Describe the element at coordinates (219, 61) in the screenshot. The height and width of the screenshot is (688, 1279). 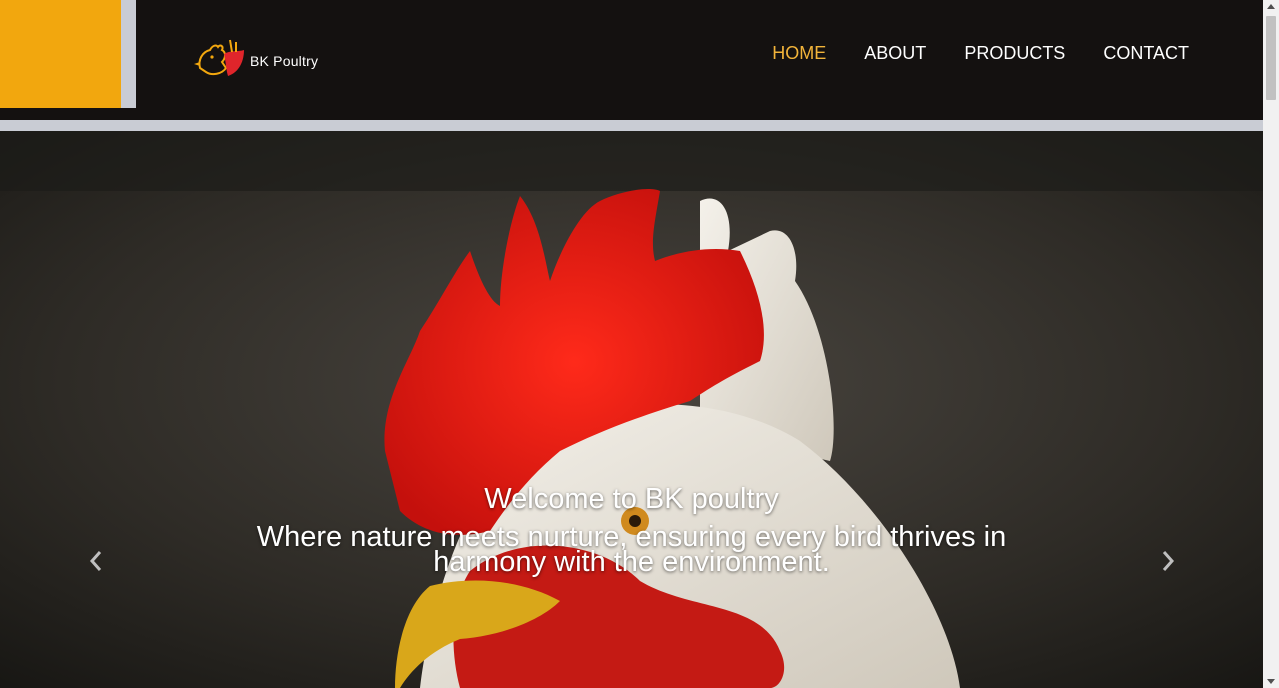
I see `rooster-icon` at that location.